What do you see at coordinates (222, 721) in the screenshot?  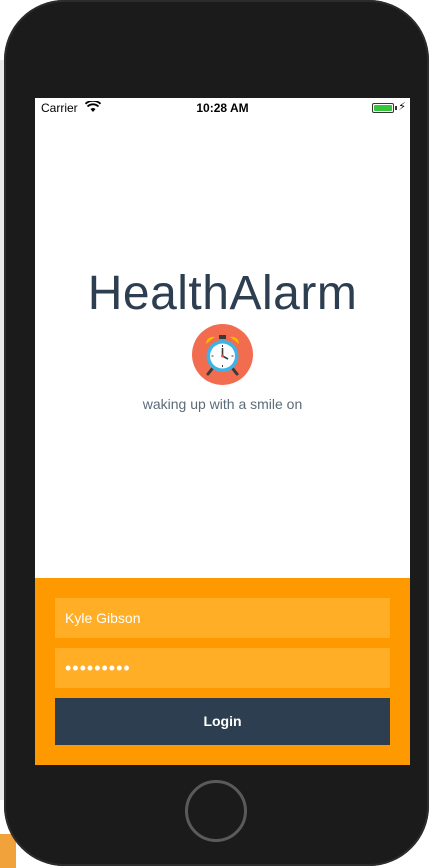 I see `login-button: Login` at bounding box center [222, 721].